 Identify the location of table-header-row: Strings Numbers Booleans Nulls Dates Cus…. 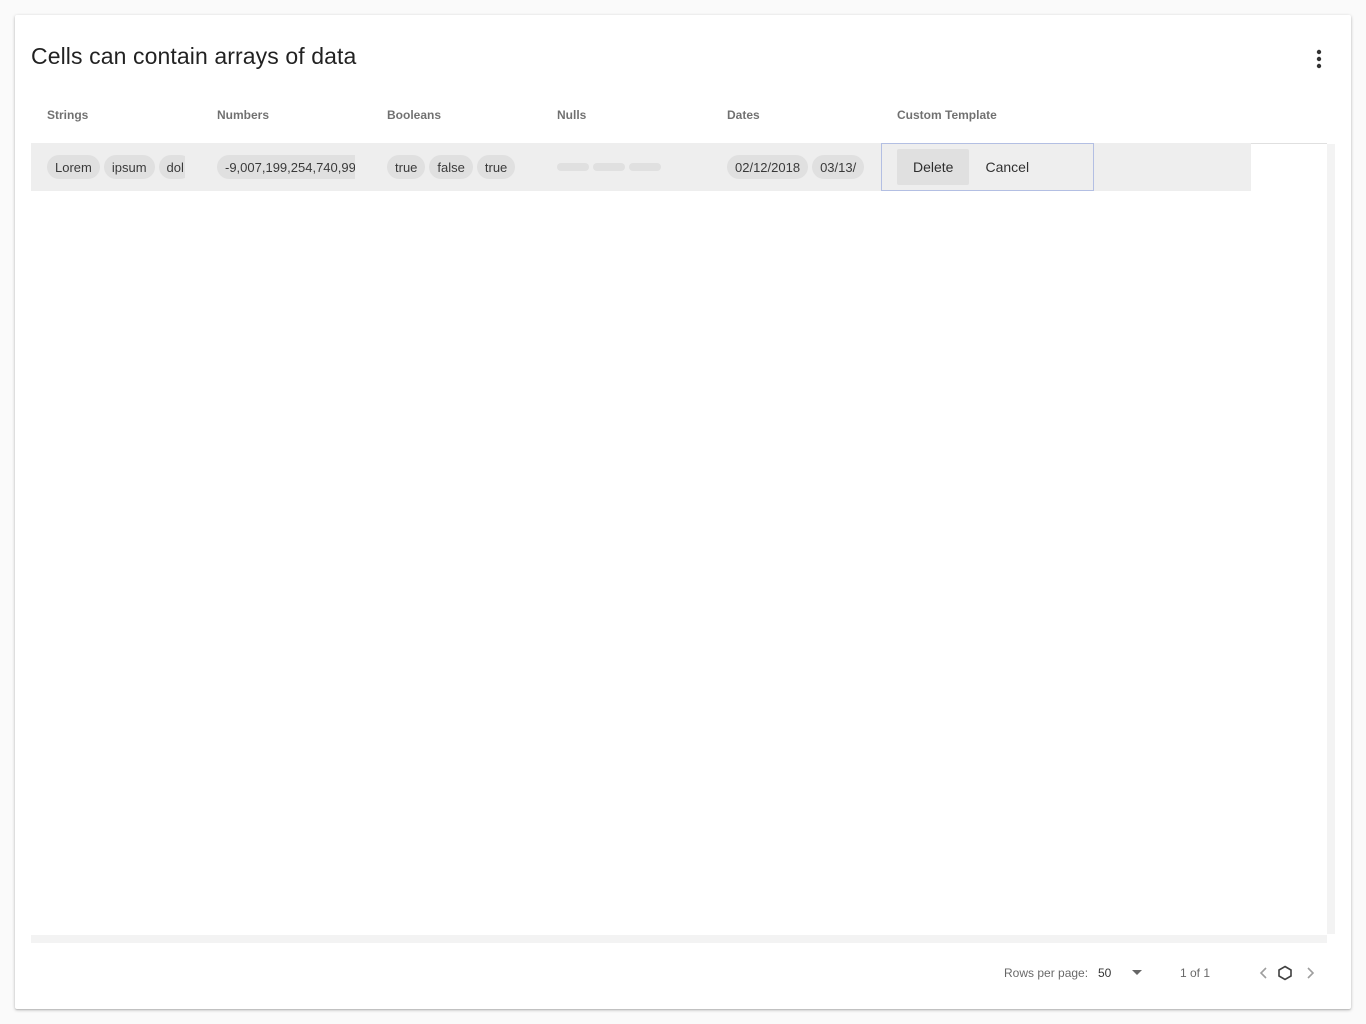
(679, 120).